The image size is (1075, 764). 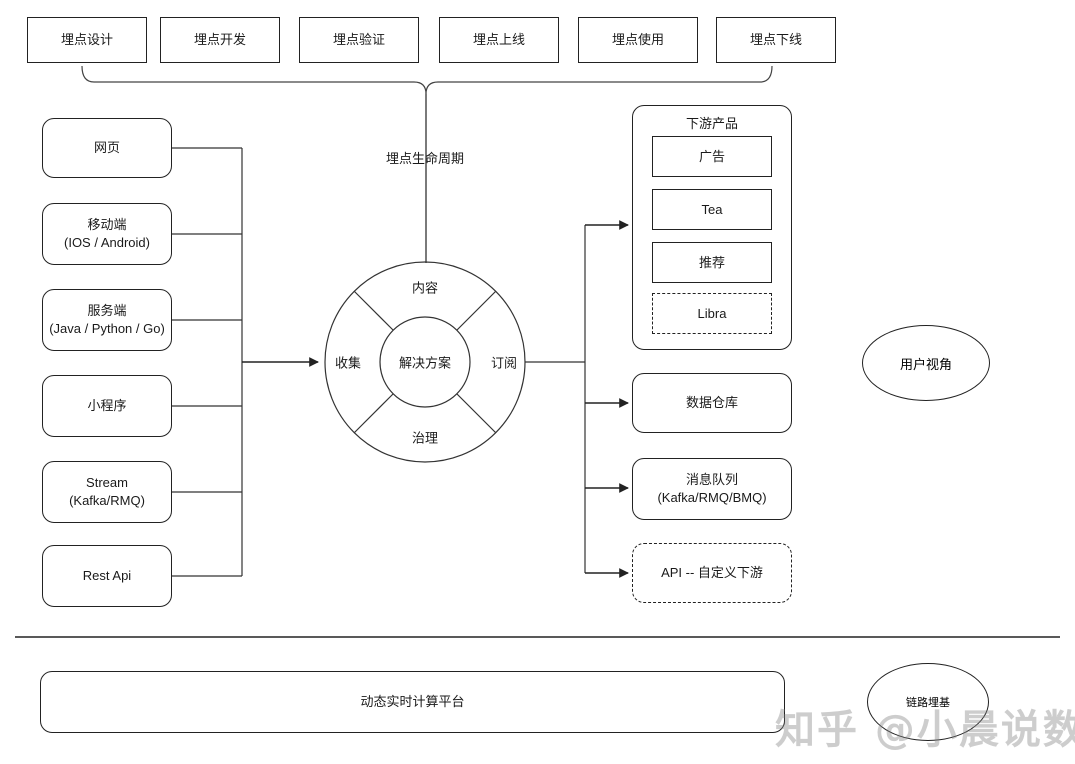 I want to click on user-view-ellipse: 用户视角, so click(x=926, y=363).